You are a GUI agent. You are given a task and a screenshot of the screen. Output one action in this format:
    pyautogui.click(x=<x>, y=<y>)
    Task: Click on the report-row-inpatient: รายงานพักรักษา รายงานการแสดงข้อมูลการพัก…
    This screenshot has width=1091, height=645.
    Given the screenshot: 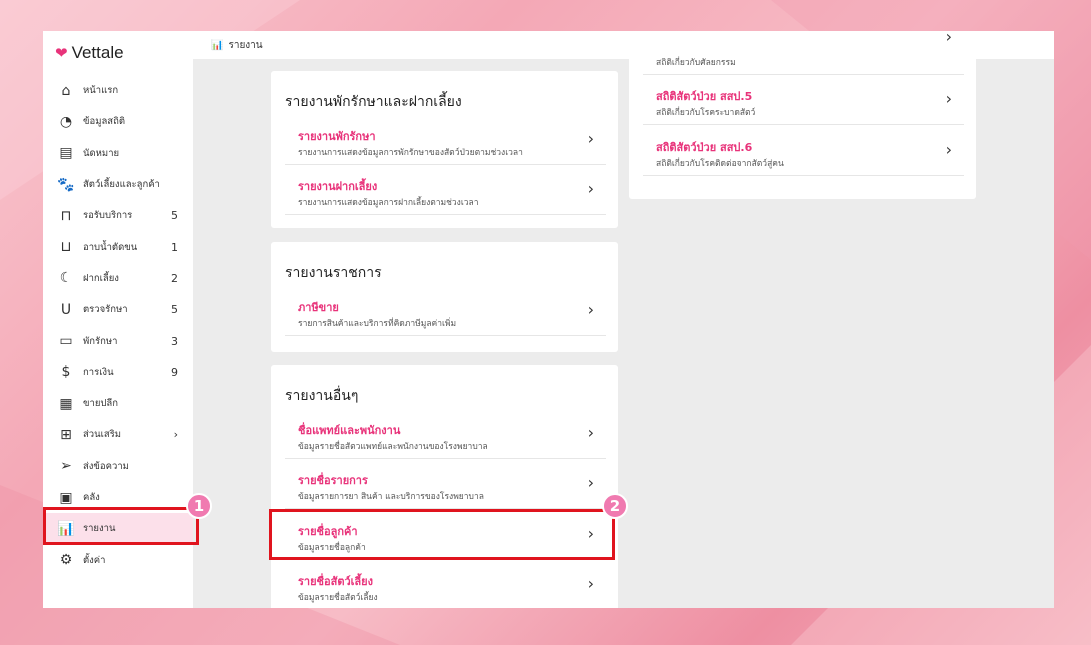 What is the action you would take?
    pyautogui.click(x=445, y=140)
    